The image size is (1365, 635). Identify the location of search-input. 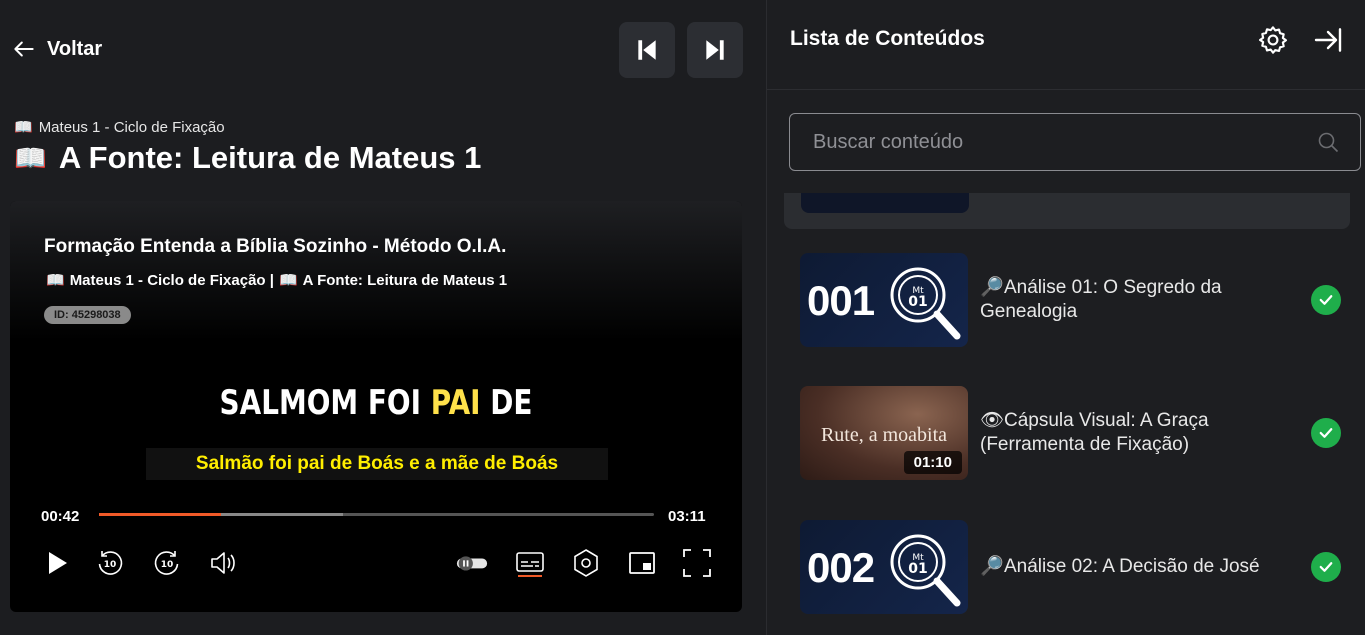
(1064, 142).